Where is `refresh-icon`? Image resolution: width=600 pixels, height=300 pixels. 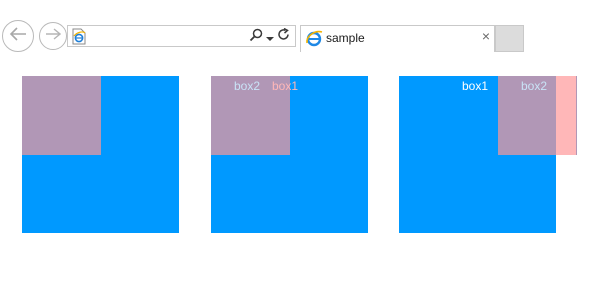 refresh-icon is located at coordinates (284, 37).